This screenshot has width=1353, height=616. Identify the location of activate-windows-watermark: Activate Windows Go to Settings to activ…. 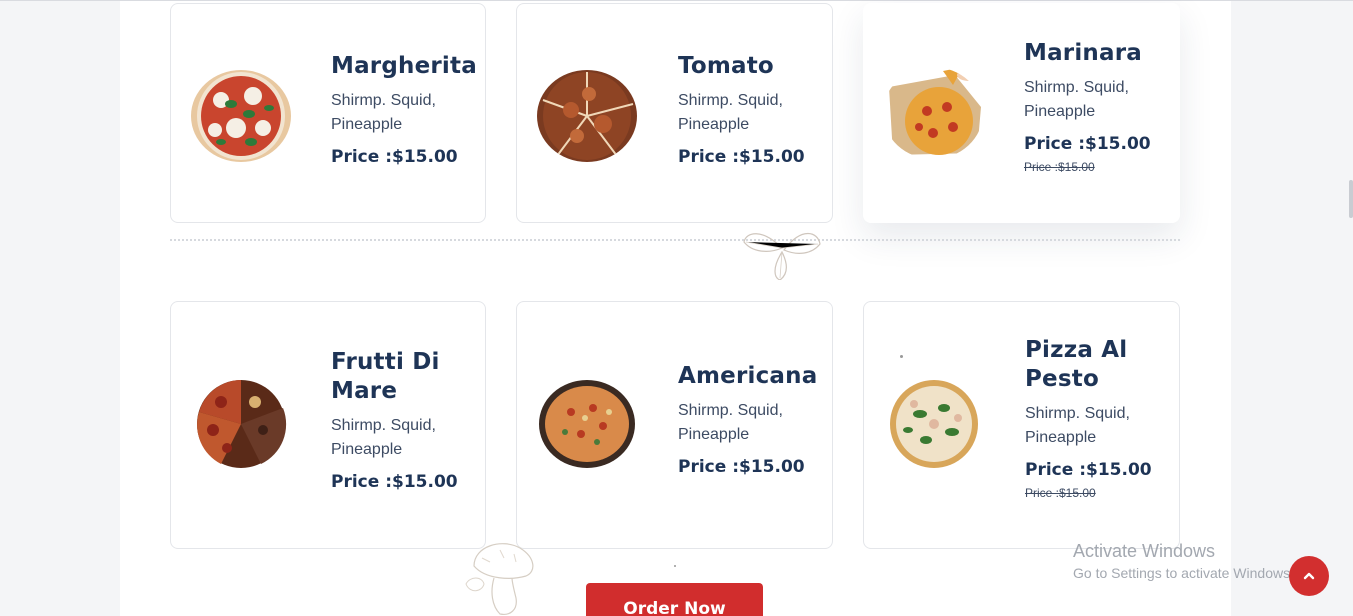
(1183, 561).